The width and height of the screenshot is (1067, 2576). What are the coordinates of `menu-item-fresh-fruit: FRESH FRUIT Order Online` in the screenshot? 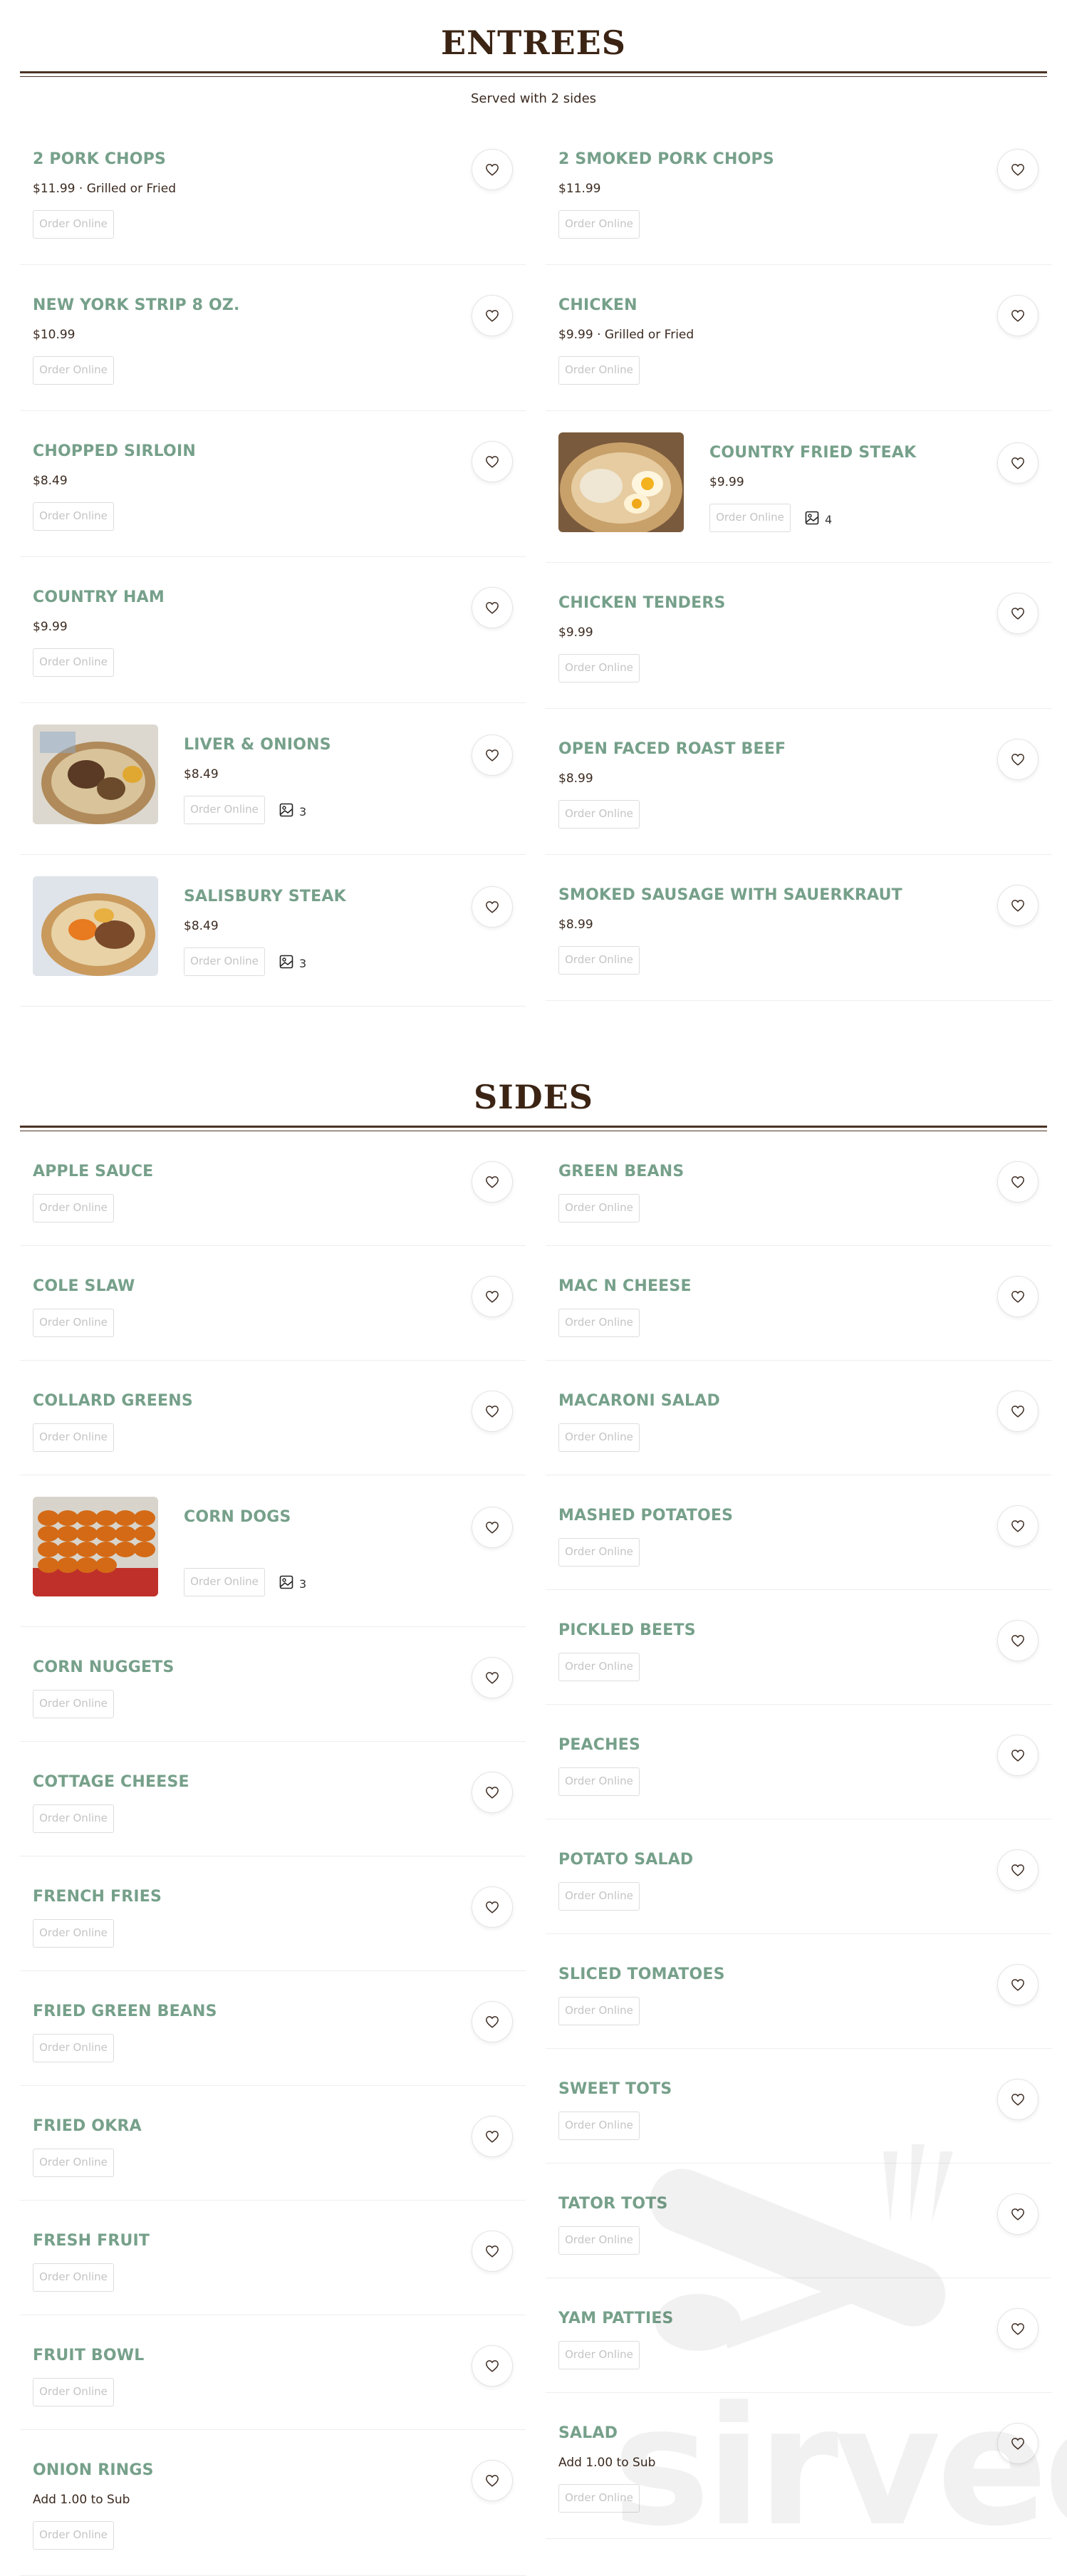 It's located at (273, 2258).